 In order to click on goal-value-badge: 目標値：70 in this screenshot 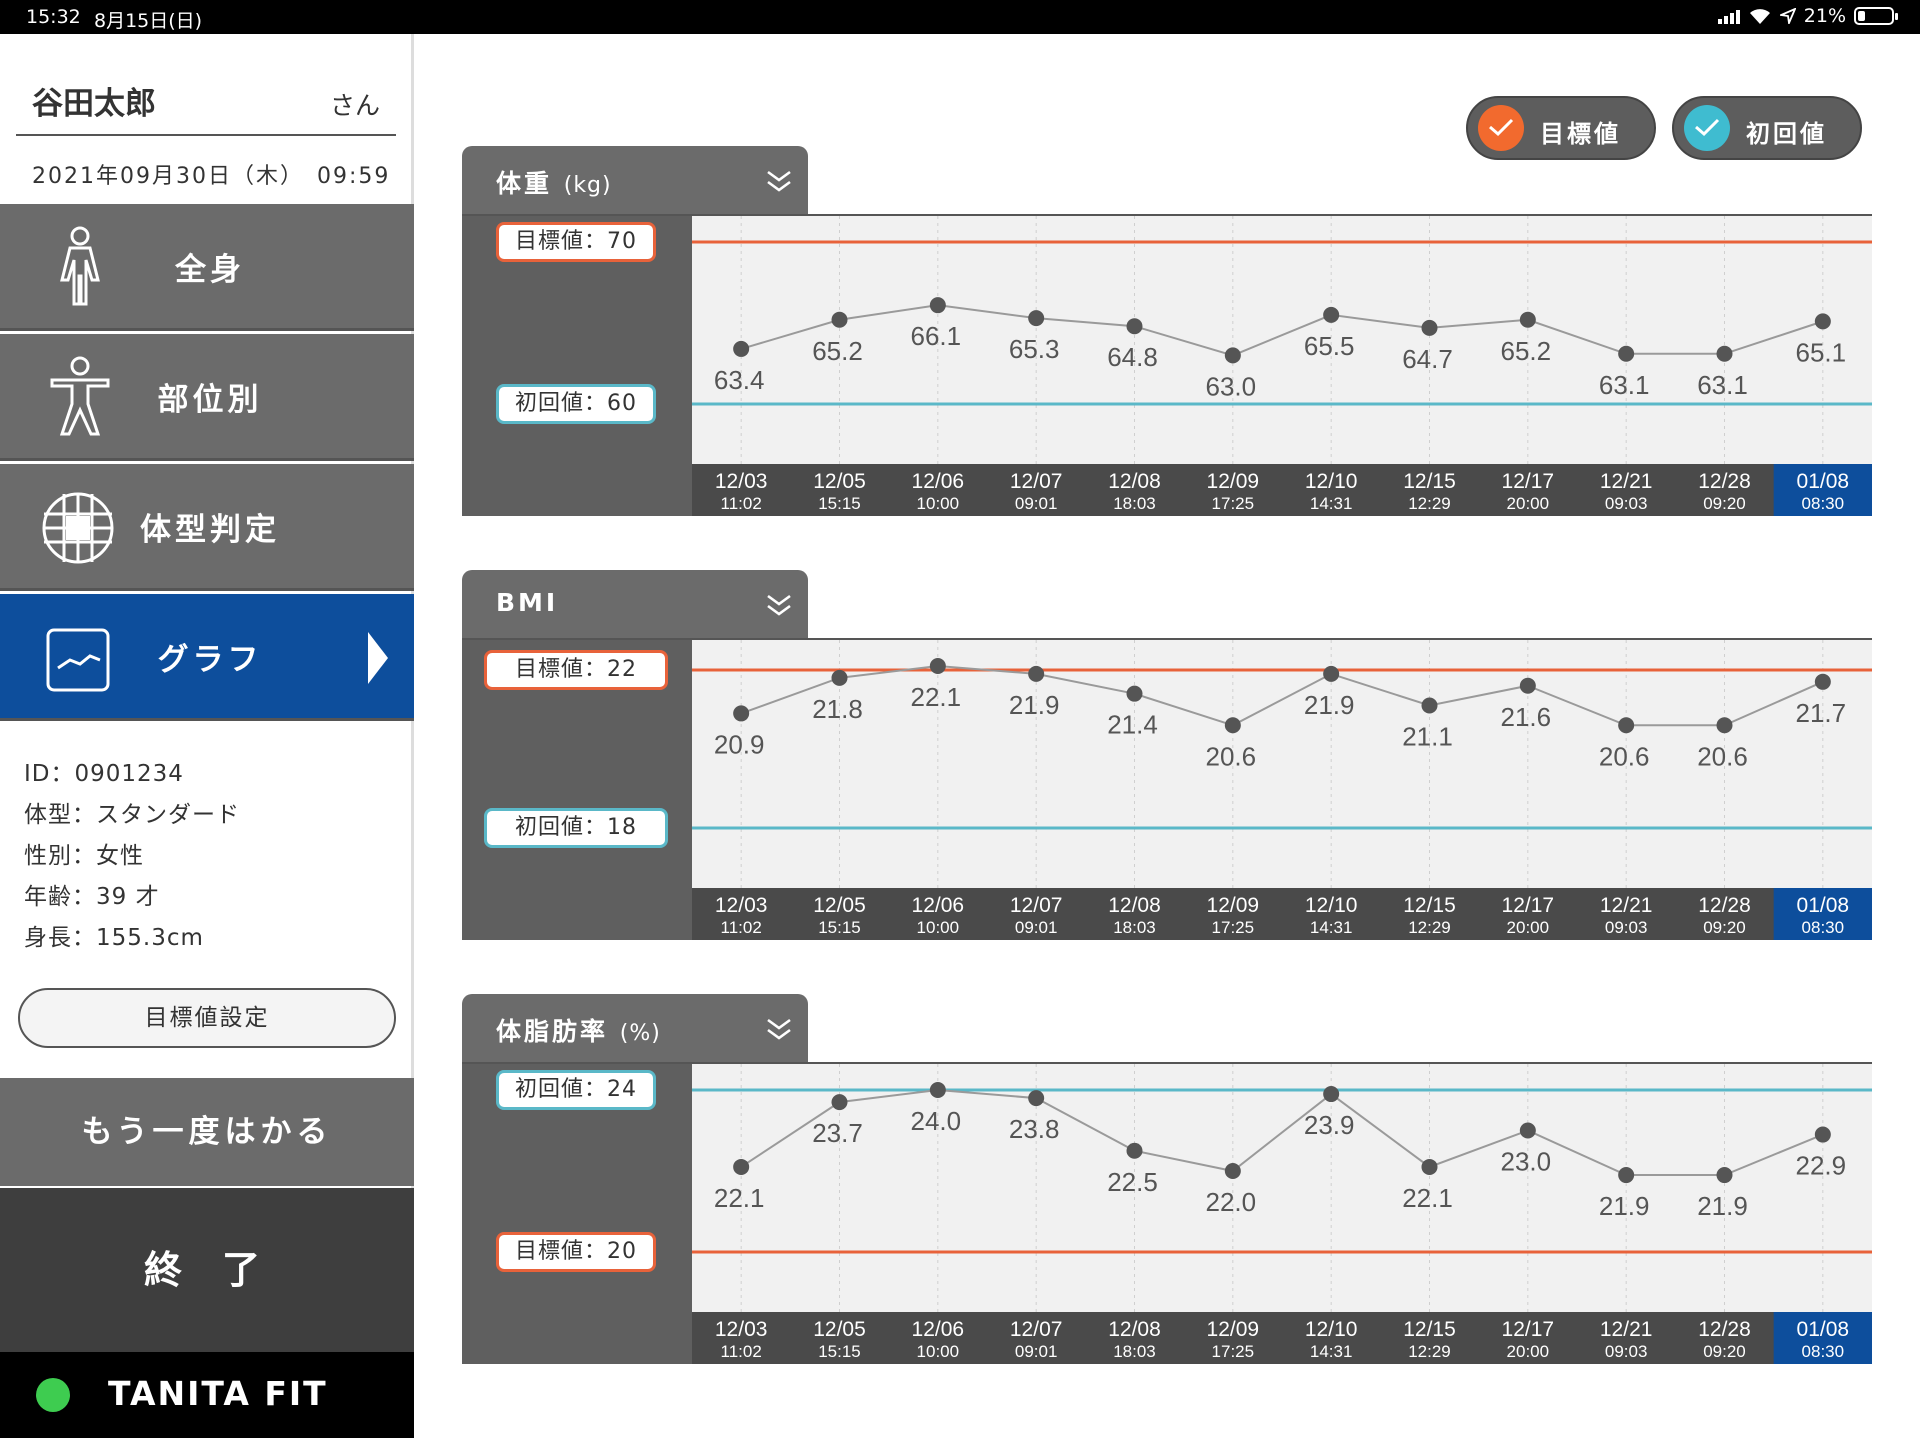, I will do `click(576, 242)`.